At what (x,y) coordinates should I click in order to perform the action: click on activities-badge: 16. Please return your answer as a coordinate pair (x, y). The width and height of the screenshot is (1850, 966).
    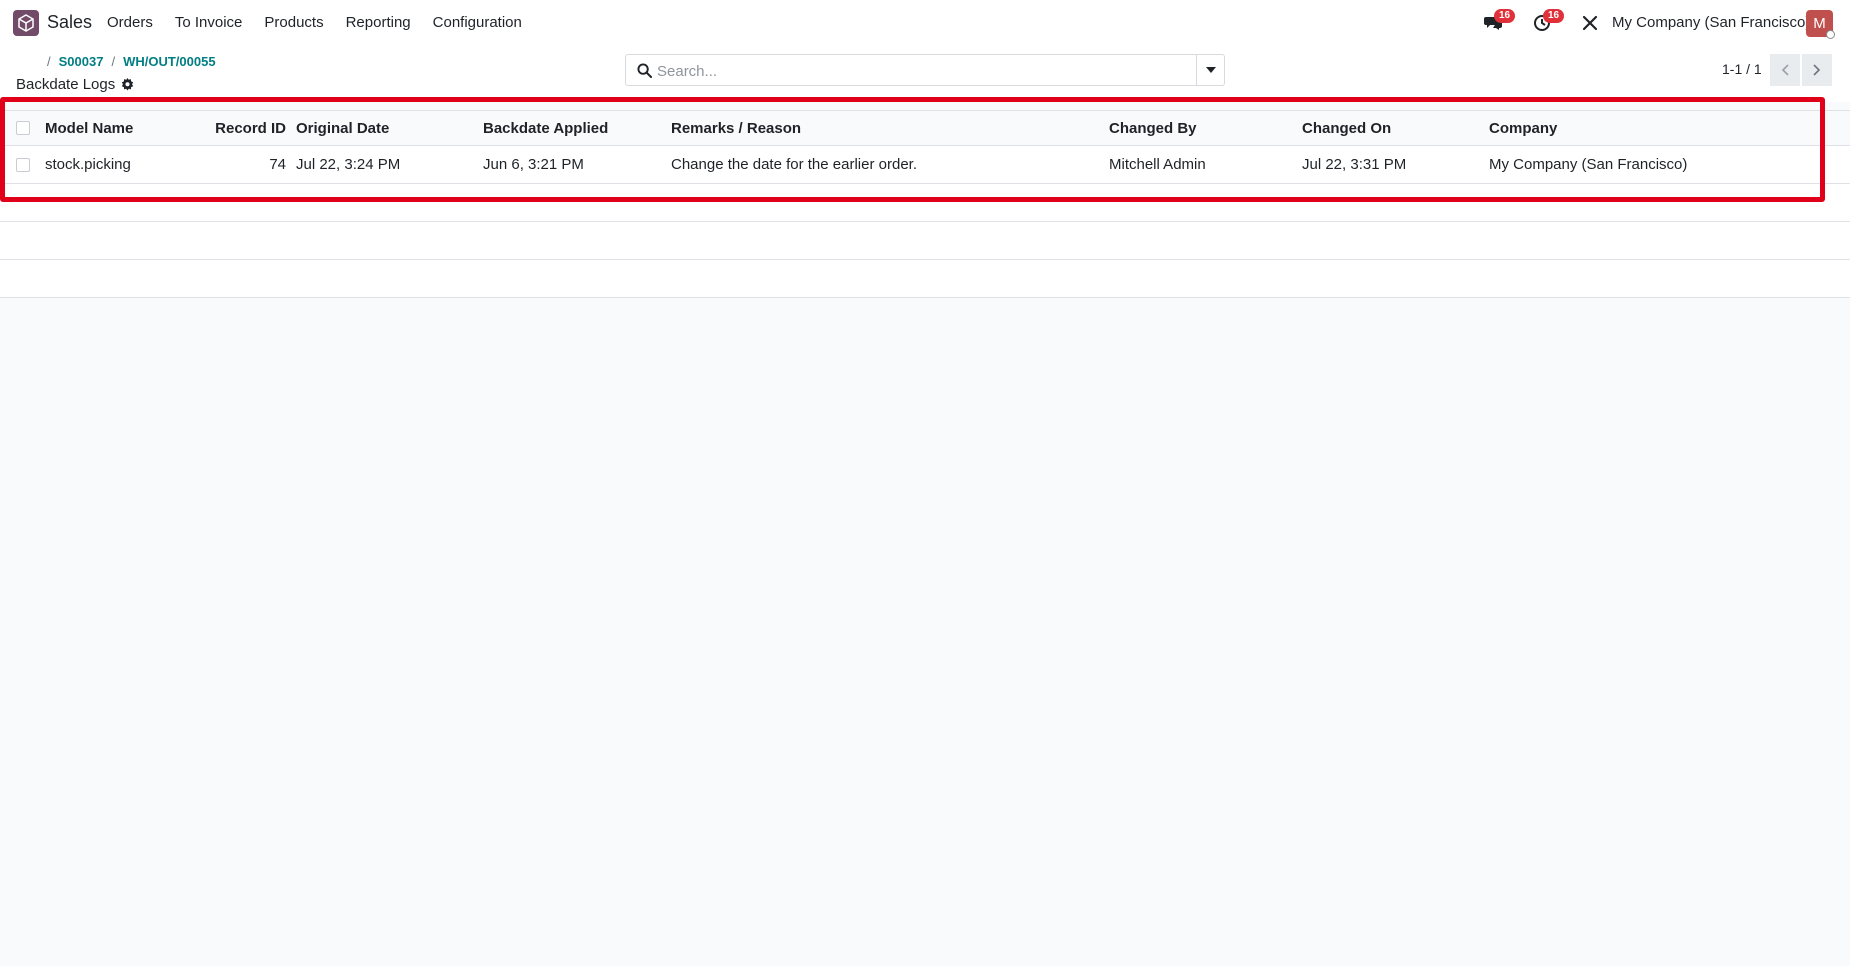
    Looking at the image, I should click on (1554, 16).